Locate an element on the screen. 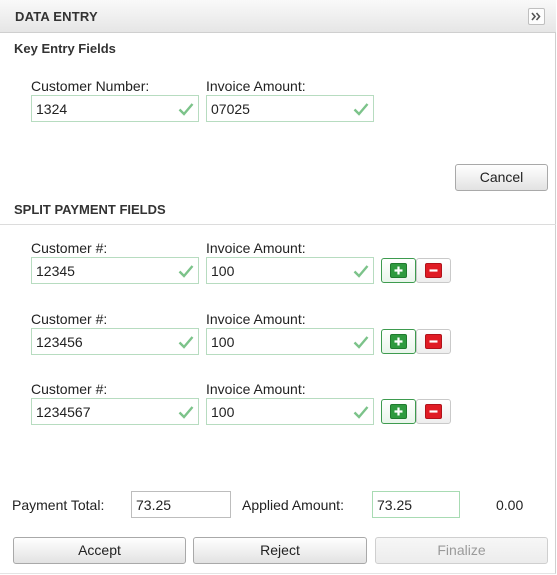 Image resolution: width=557 pixels, height=575 pixels. payment-total-input is located at coordinates (181, 504).